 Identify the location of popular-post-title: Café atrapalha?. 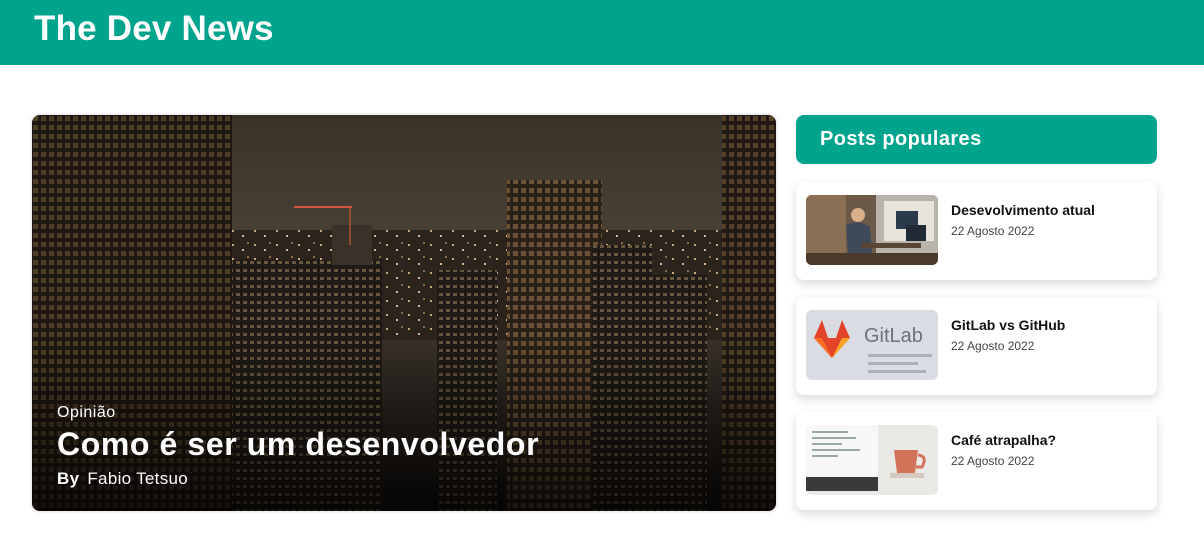
(1003, 440).